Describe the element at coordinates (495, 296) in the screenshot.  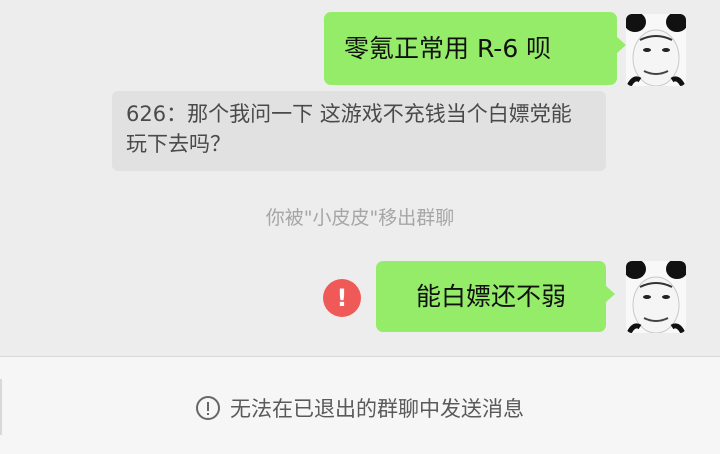
I see `outgoing-message-bubble: 能白嫖还不弱` at that location.